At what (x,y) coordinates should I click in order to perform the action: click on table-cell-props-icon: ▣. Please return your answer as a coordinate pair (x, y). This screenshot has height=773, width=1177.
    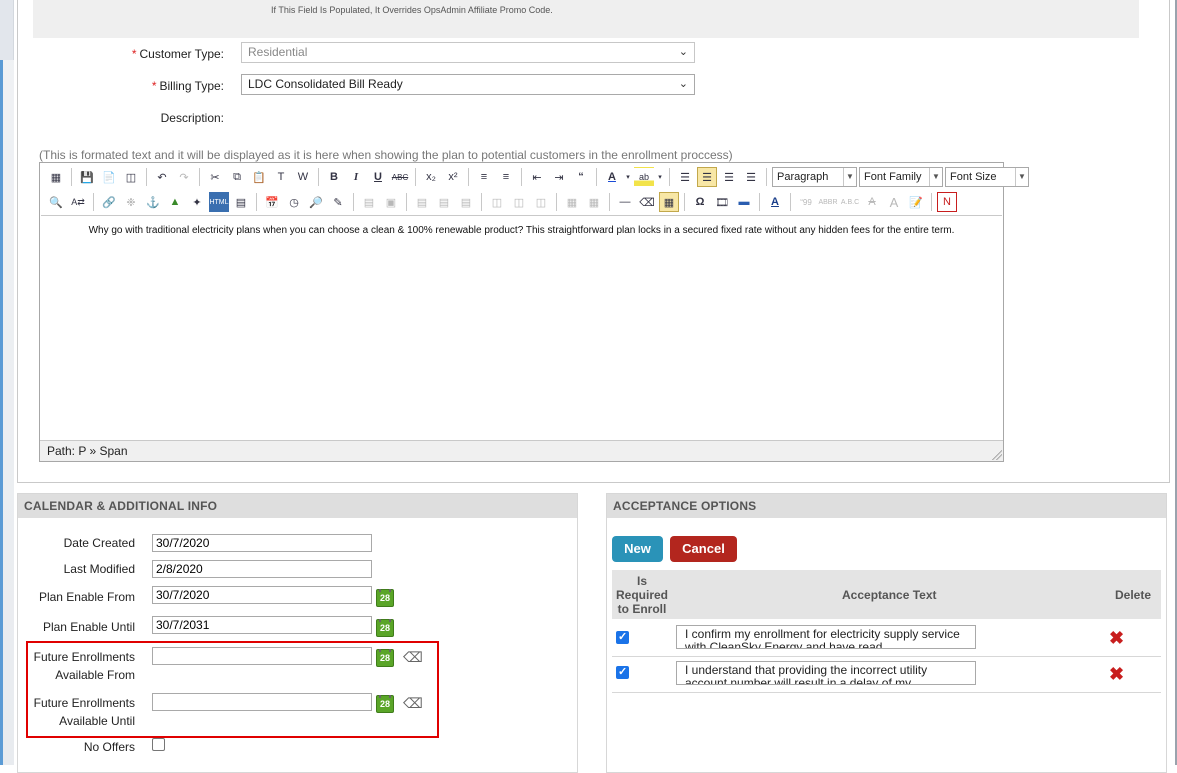
    Looking at the image, I should click on (391, 202).